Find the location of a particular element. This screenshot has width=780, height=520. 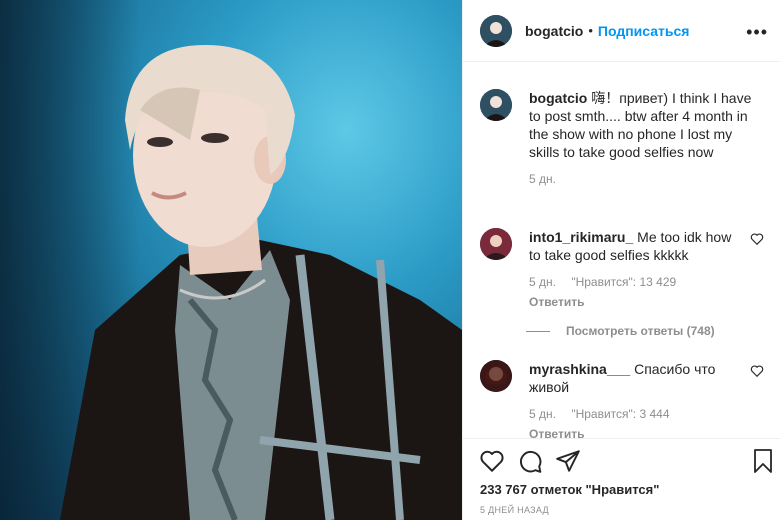

comment-username: myrashkina___ is located at coordinates (579, 369).